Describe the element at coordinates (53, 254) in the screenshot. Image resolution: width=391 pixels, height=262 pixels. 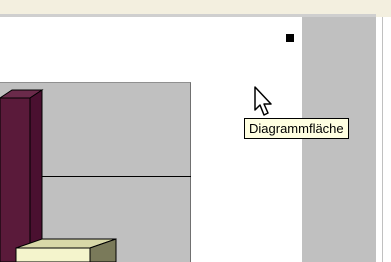
I see `bar-2-front` at that location.